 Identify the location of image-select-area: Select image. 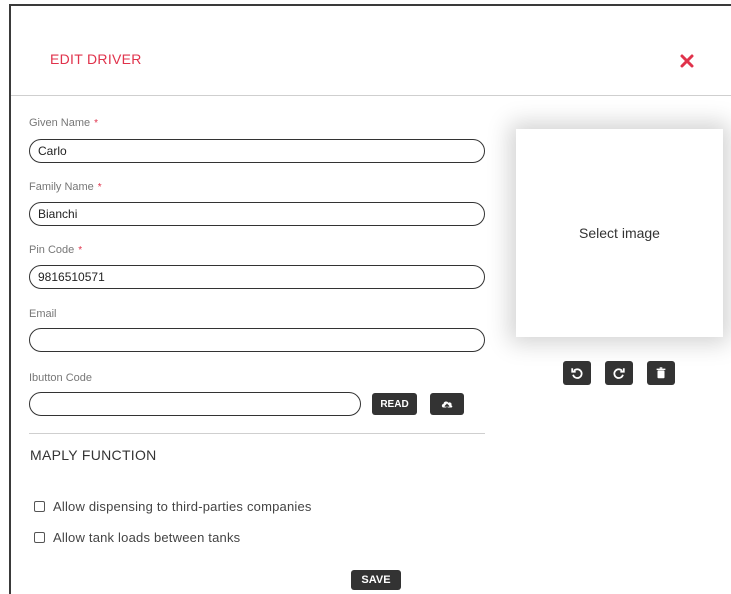
(619, 233).